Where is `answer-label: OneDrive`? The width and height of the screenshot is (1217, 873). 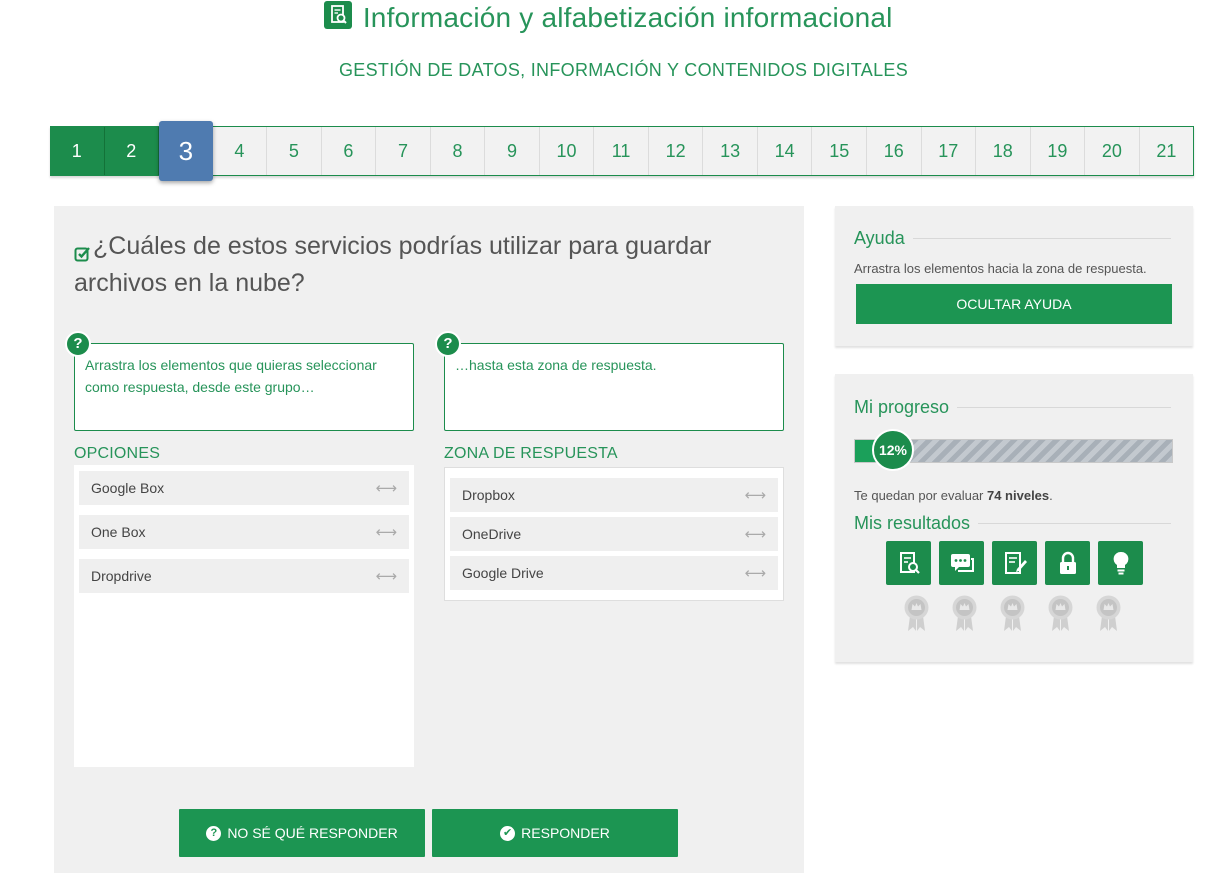 answer-label: OneDrive is located at coordinates (492, 534).